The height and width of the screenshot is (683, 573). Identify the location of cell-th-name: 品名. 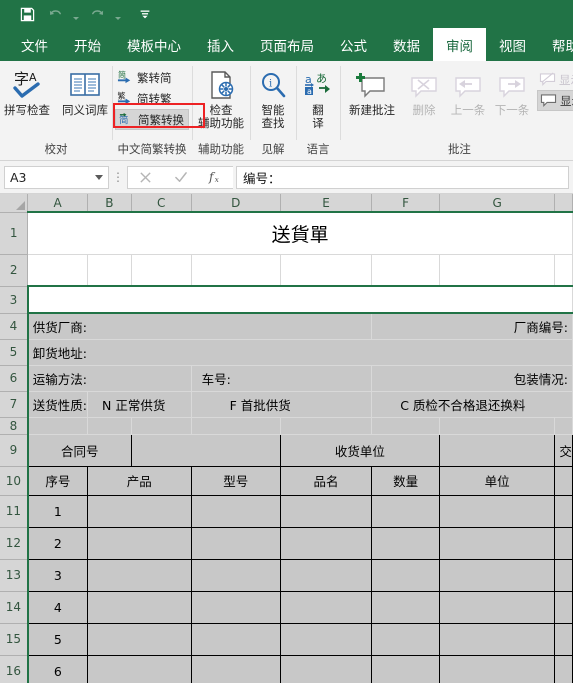
(326, 480).